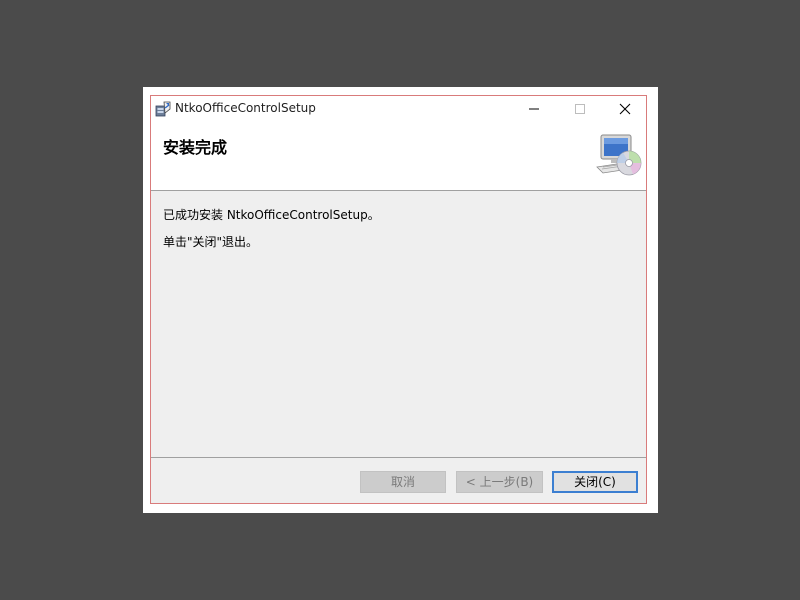  I want to click on install-success-message: 已成功安装 NtkoOfficeControlSetup。, so click(271, 215).